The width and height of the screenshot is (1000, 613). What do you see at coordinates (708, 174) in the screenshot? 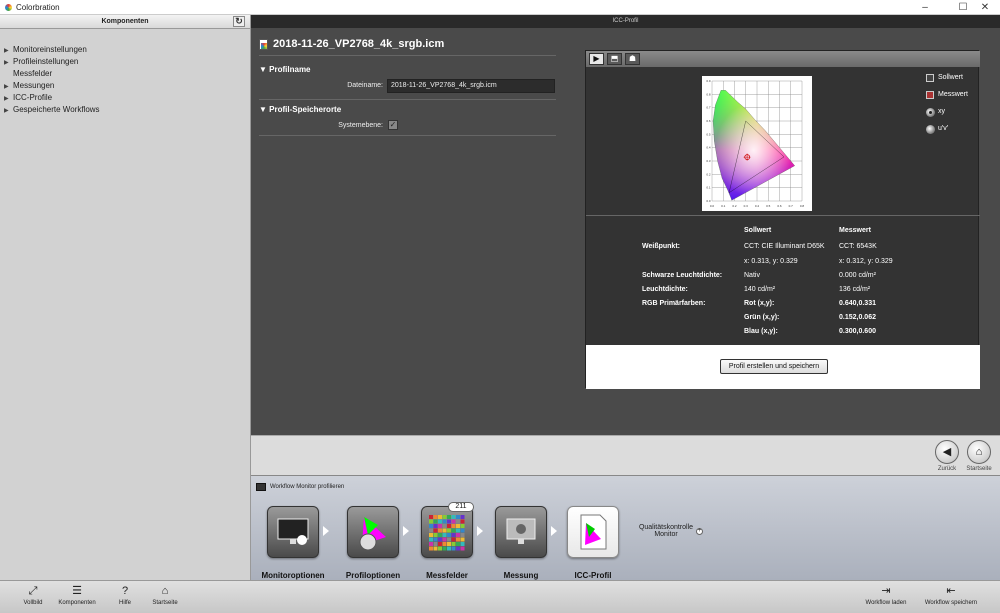
I see `y-tick-label: 0.2` at bounding box center [708, 174].